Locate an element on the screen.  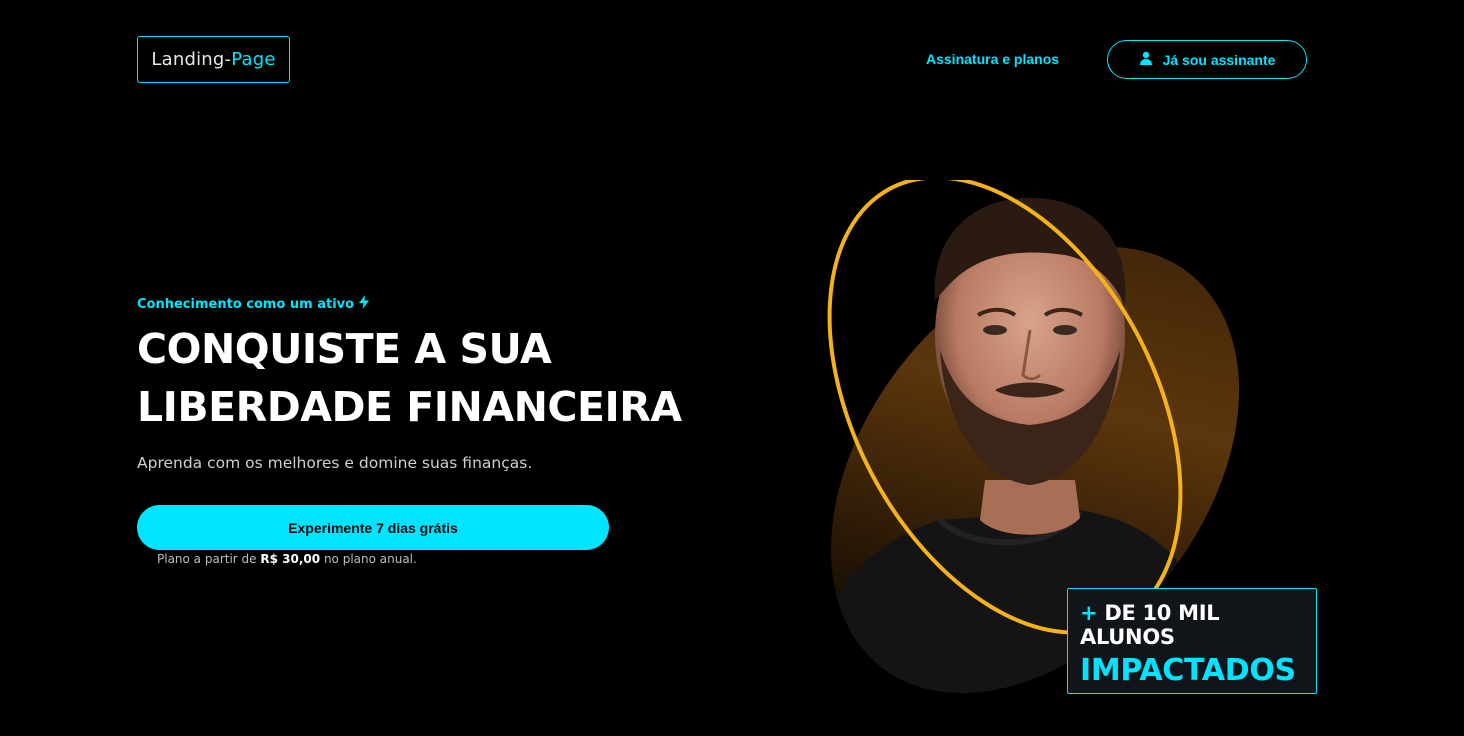
login-button-label: Já sou assinante is located at coordinates (1219, 59).